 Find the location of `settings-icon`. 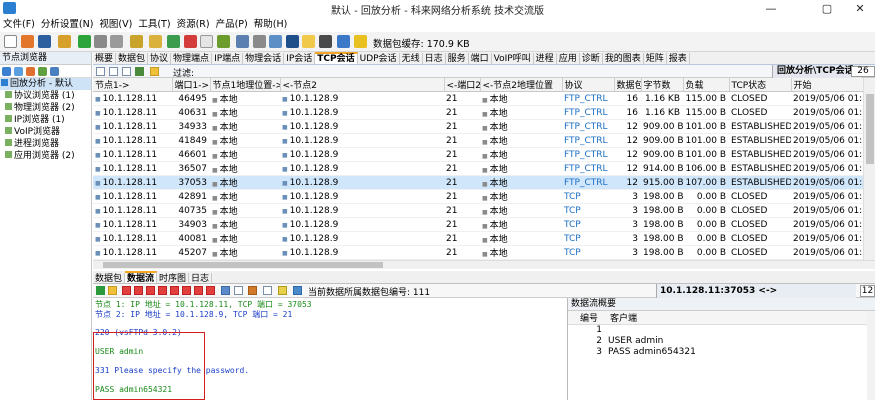

settings-icon is located at coordinates (136, 41).